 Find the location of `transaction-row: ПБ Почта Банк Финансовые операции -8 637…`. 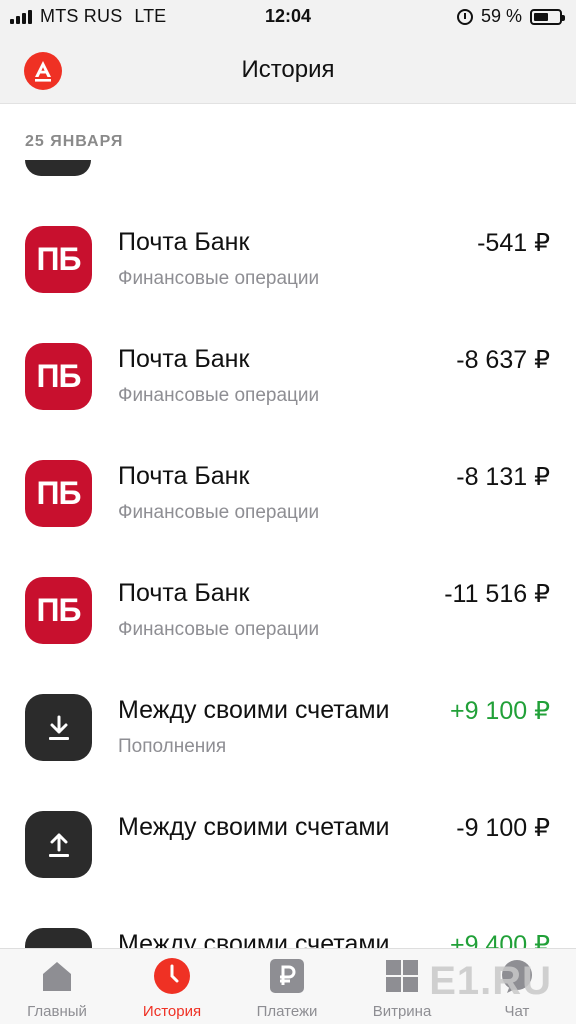

transaction-row: ПБ Почта Банк Финансовые операции -8 637… is located at coordinates (288, 365).